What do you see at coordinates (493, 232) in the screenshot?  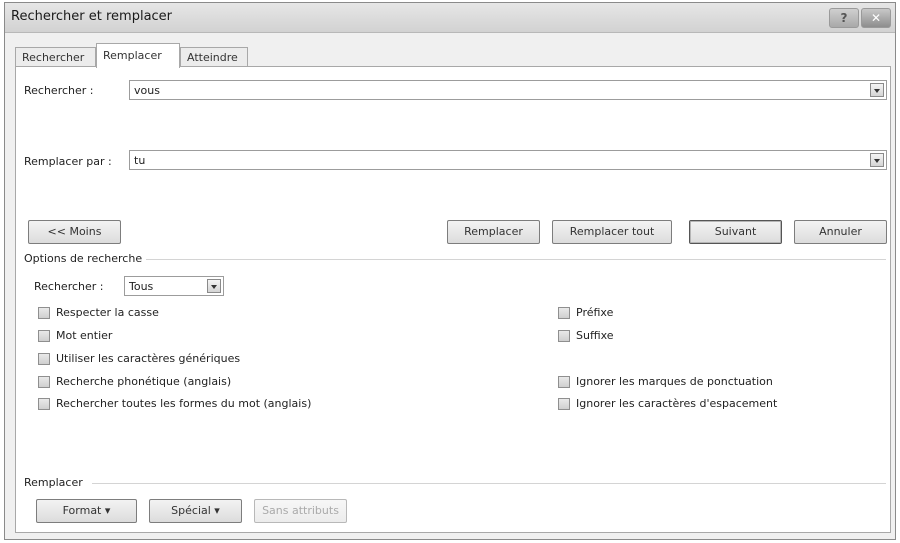 I see `replace-button: Remplacer` at bounding box center [493, 232].